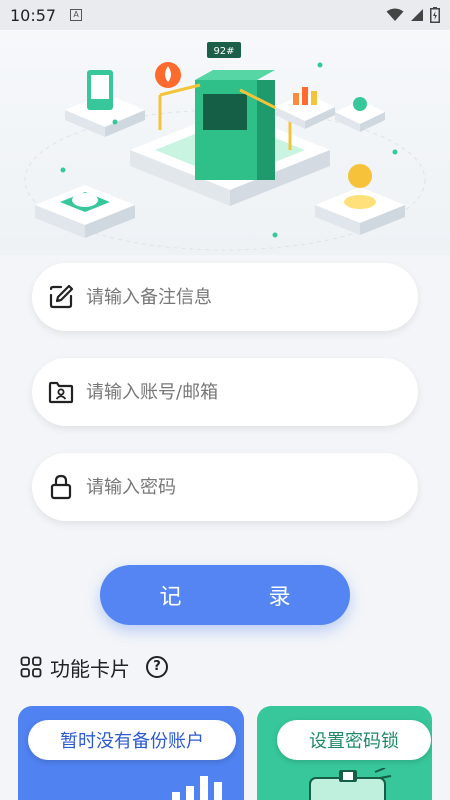  I want to click on status-bar: 10:57 A, so click(225, 15).